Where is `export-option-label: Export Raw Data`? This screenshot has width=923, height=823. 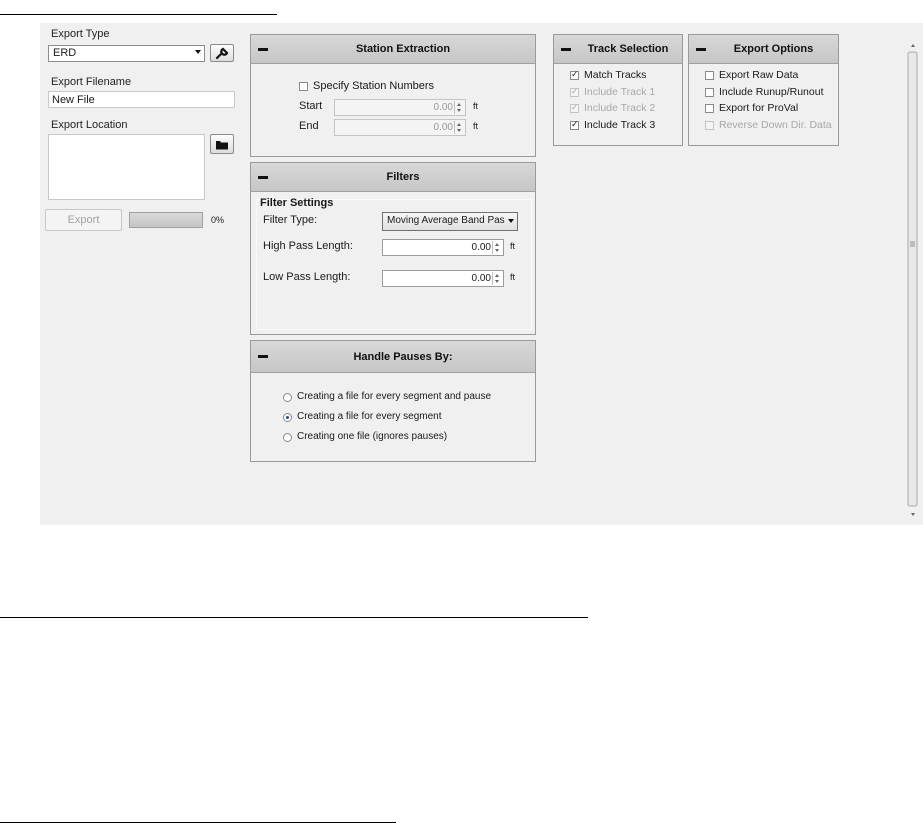 export-option-label: Export Raw Data is located at coordinates (759, 75).